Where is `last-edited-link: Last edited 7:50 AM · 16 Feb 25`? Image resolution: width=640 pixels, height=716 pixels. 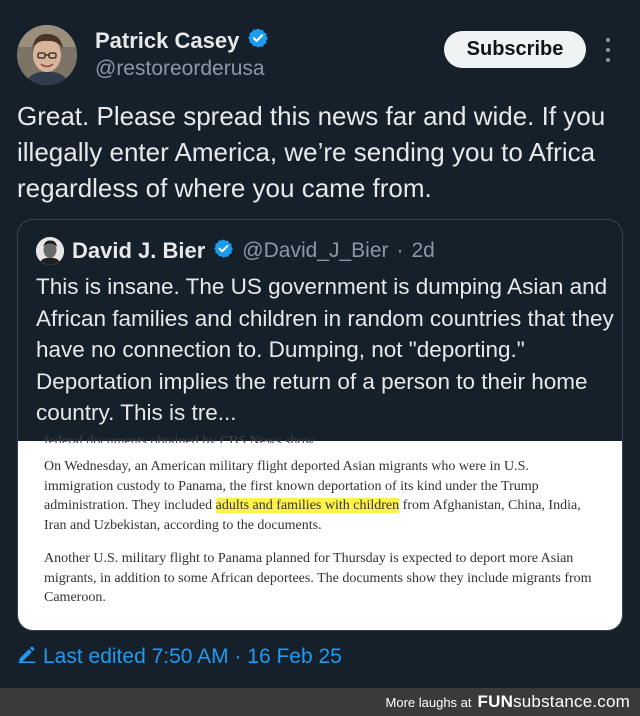
last-edited-link: Last edited 7:50 AM · 16 Feb 25 is located at coordinates (179, 657).